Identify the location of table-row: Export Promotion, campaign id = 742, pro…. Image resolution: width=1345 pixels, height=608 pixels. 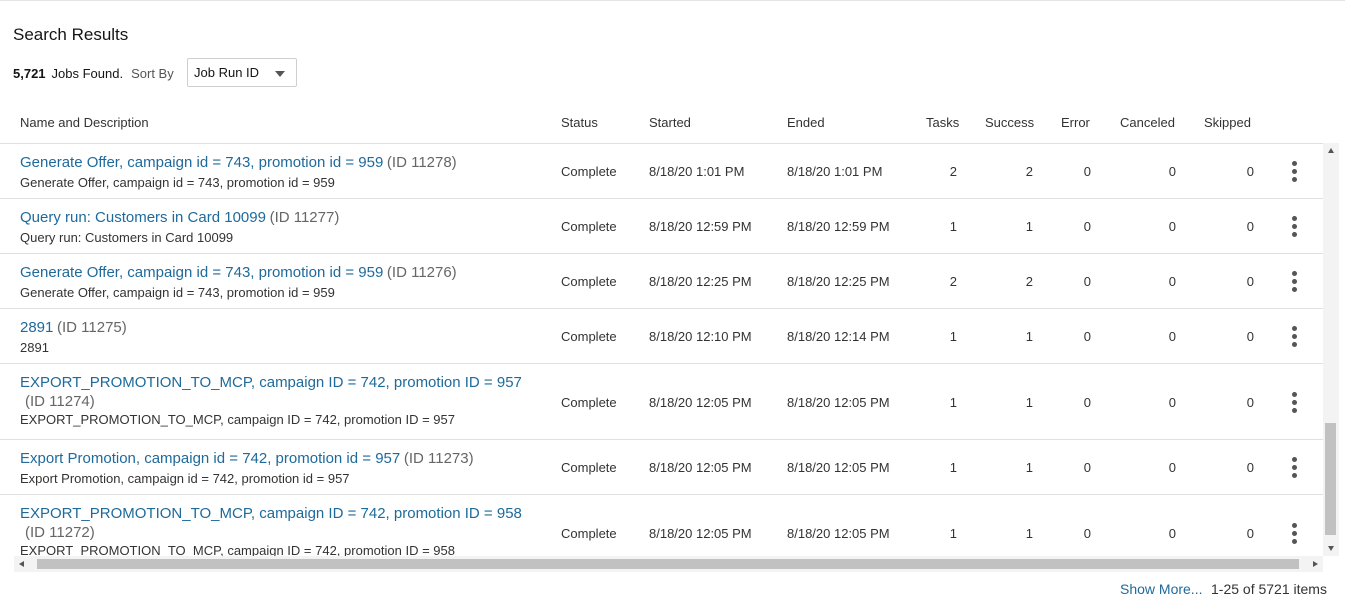
(661, 467).